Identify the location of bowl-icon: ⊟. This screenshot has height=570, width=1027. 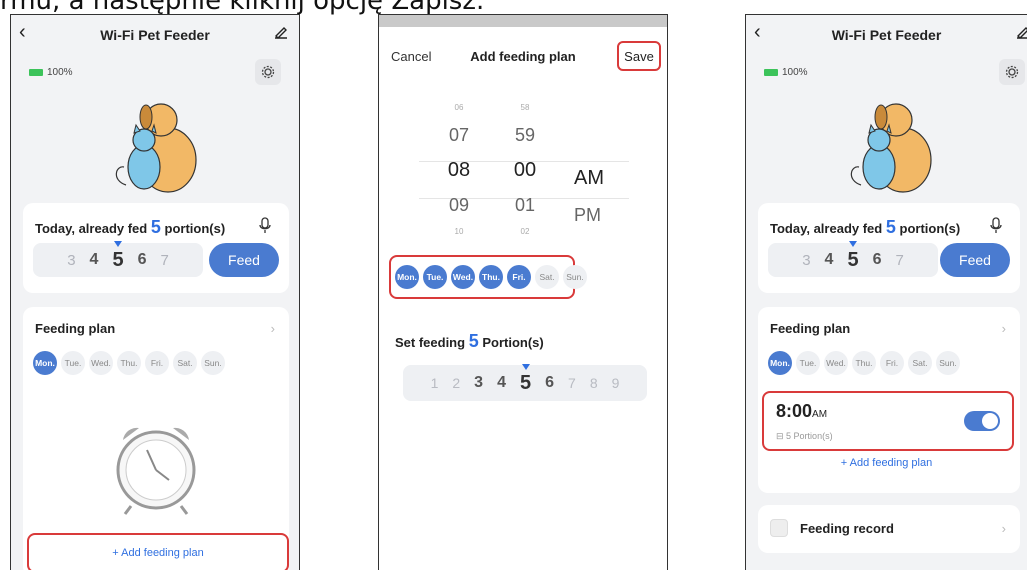
(781, 436).